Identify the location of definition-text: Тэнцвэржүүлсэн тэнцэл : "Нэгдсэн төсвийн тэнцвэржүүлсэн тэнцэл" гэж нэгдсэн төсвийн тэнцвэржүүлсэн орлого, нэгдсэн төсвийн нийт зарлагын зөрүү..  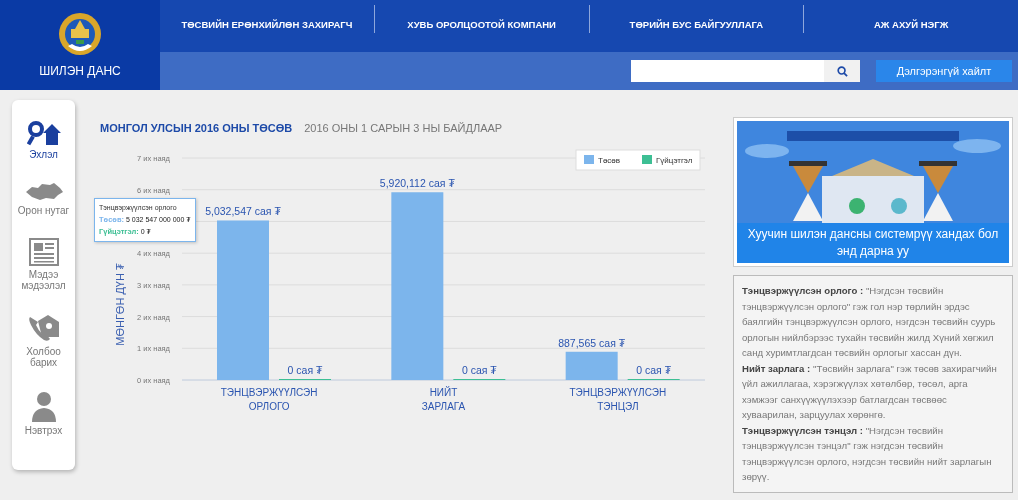
(867, 453).